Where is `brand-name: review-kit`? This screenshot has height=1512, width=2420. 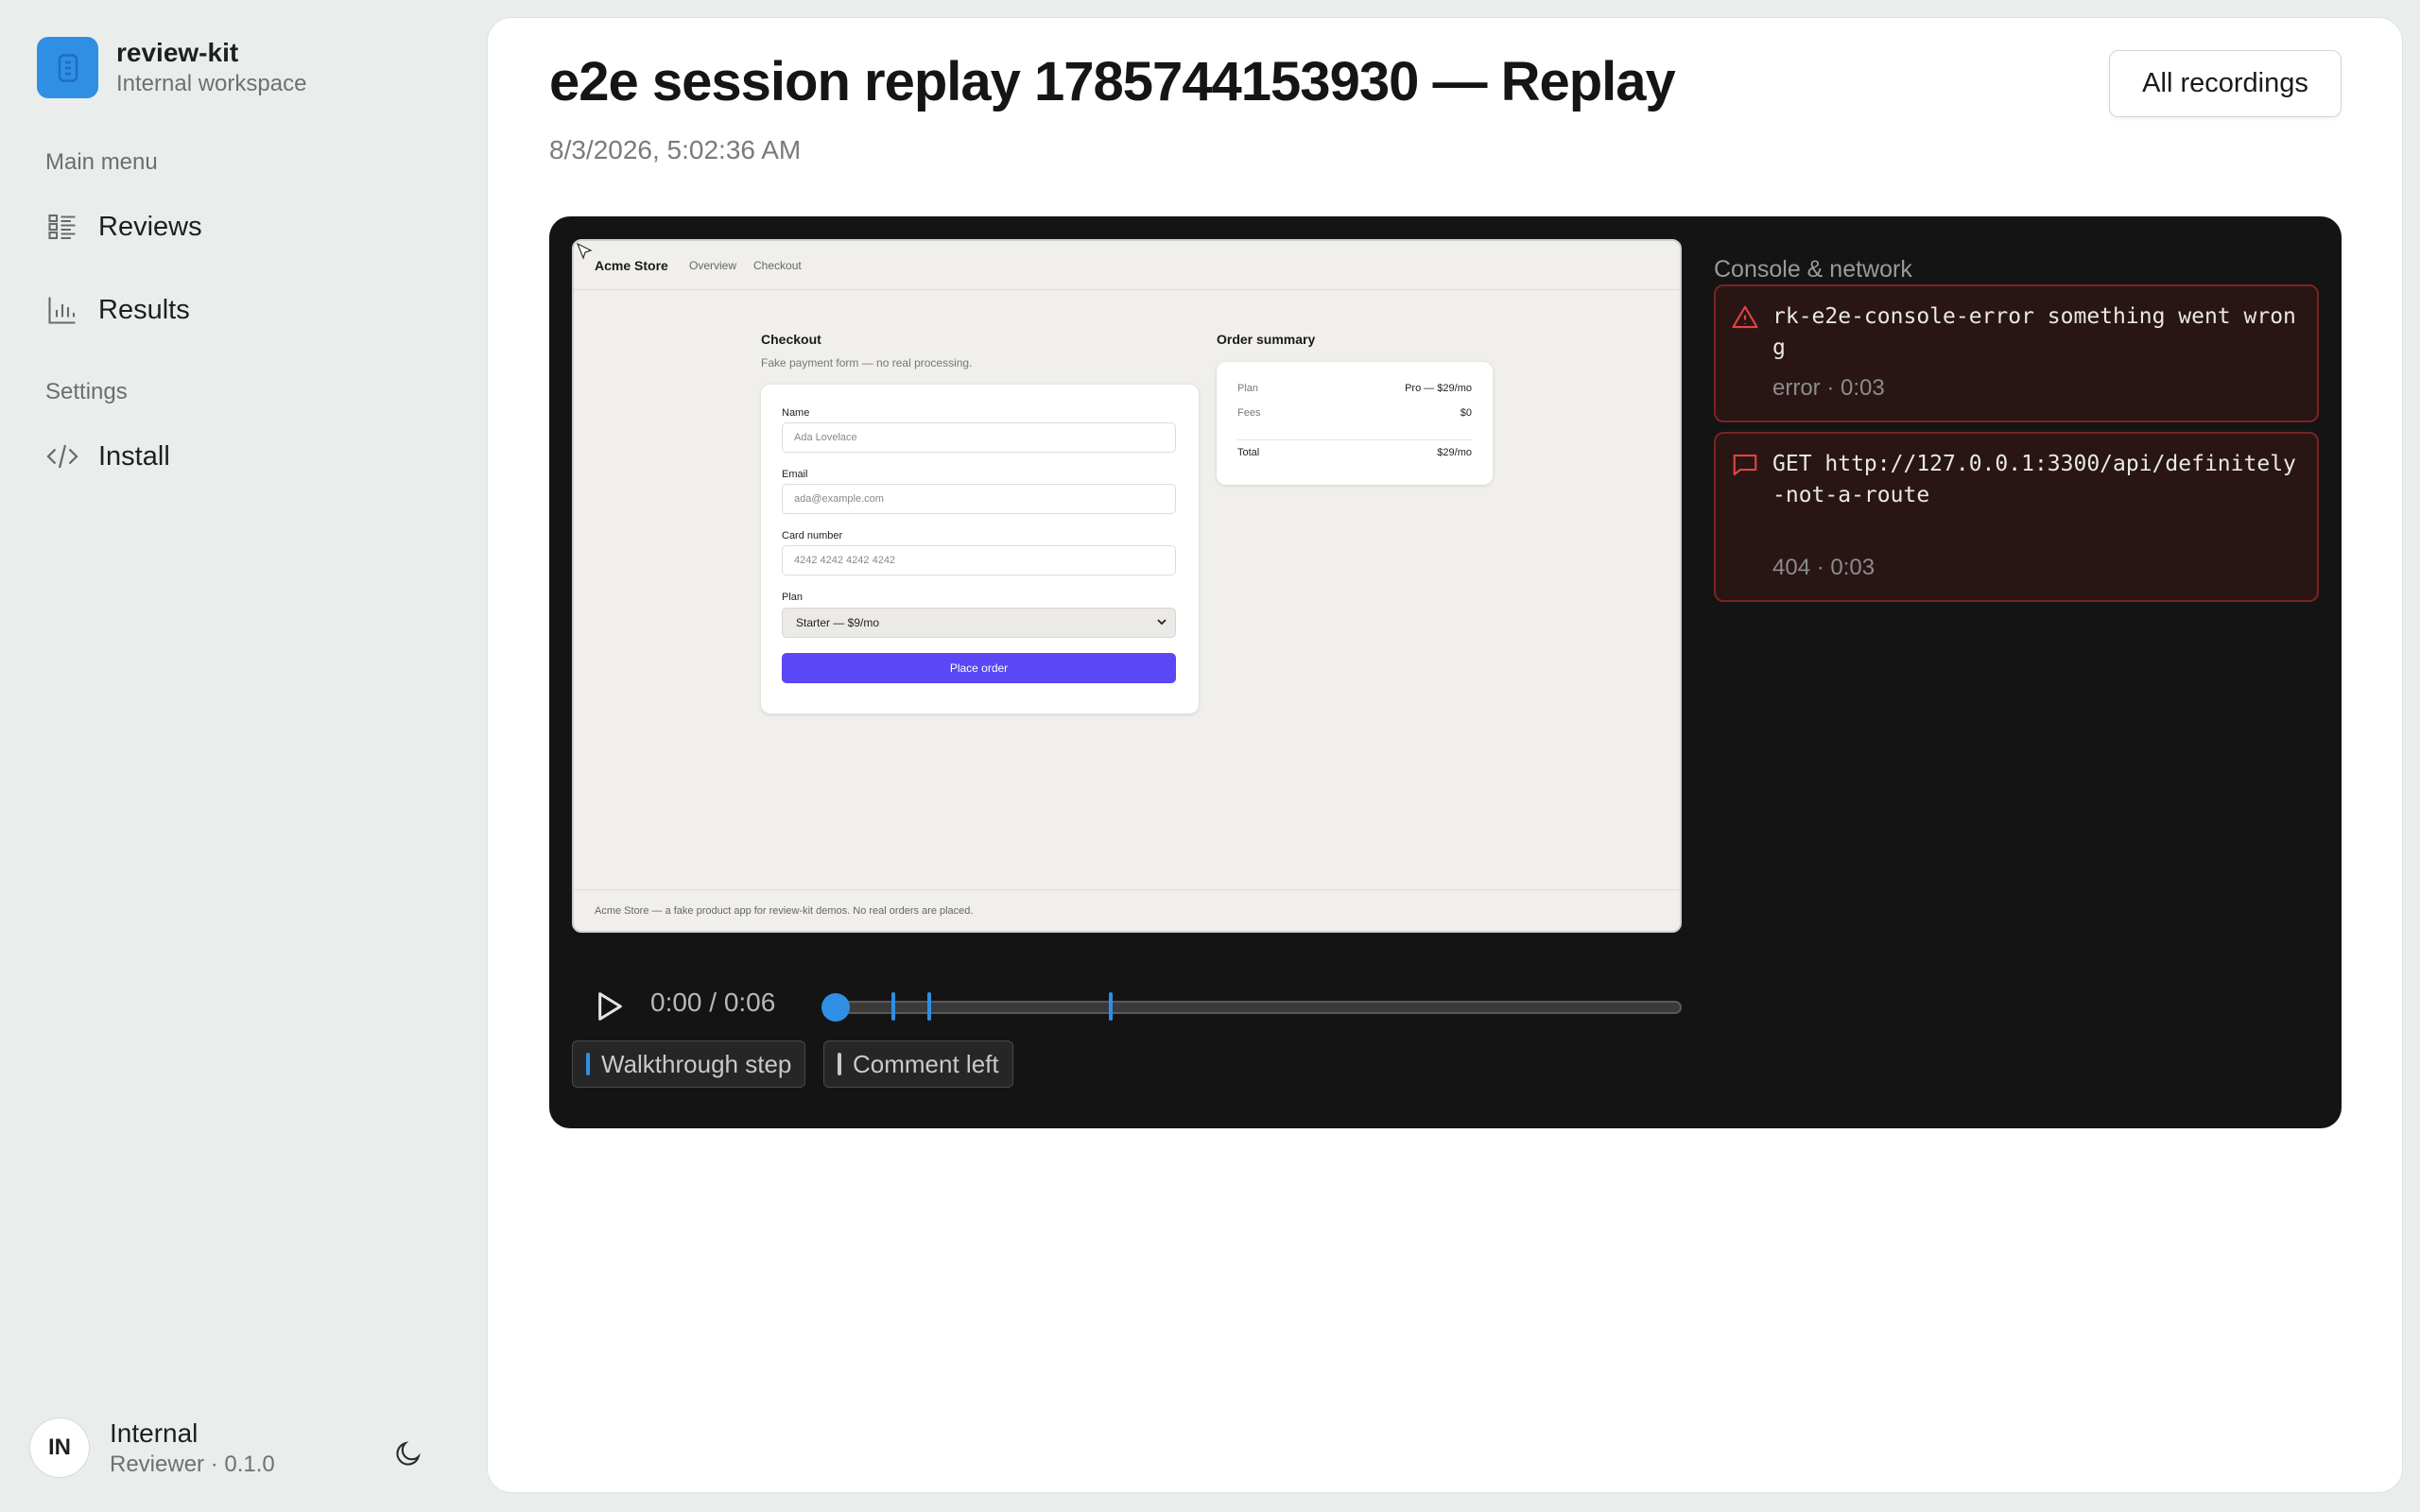
brand-name: review-kit is located at coordinates (177, 53).